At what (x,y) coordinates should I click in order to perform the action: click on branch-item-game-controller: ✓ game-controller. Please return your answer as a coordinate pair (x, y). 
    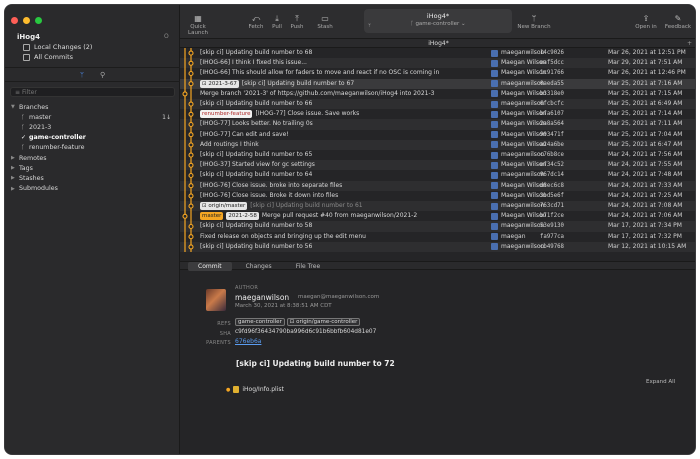
    Looking at the image, I should click on (93, 138).